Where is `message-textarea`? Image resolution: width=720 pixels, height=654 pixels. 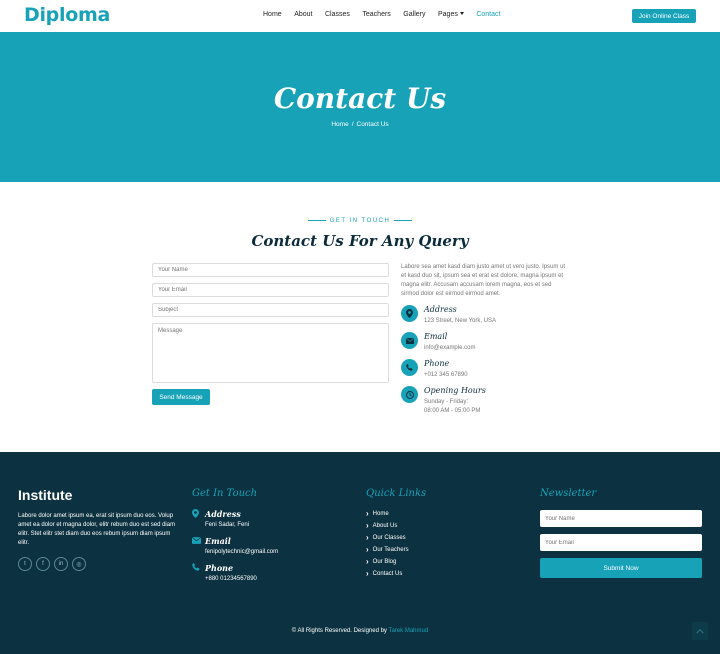 message-textarea is located at coordinates (270, 353).